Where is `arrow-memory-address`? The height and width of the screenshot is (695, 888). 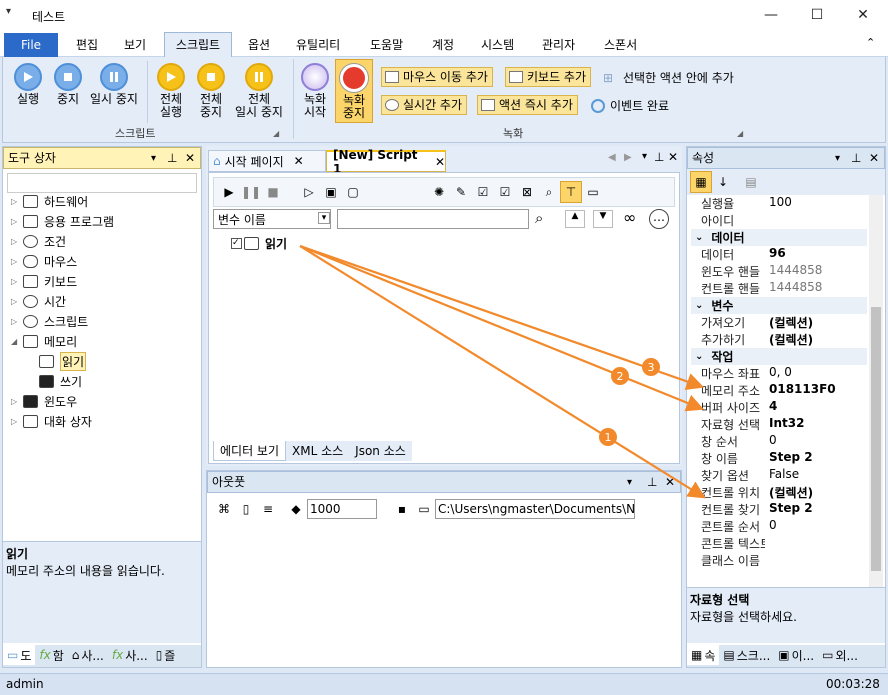
arrow-memory-address is located at coordinates (502, 317).